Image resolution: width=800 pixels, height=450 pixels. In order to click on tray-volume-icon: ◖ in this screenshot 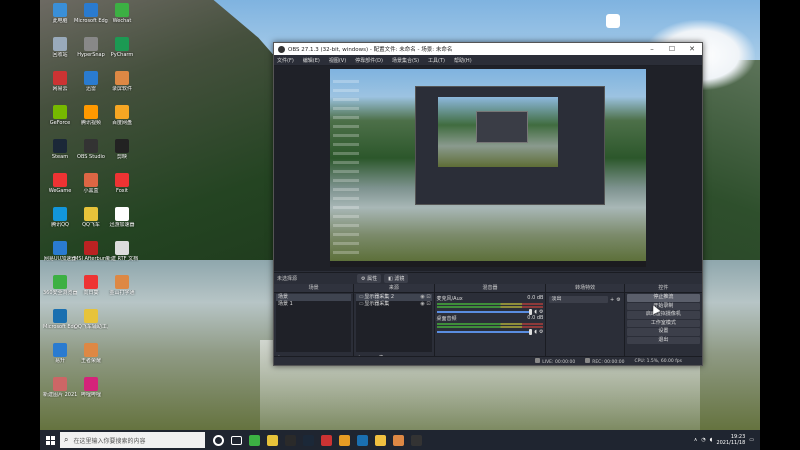, I will do `click(711, 440)`.